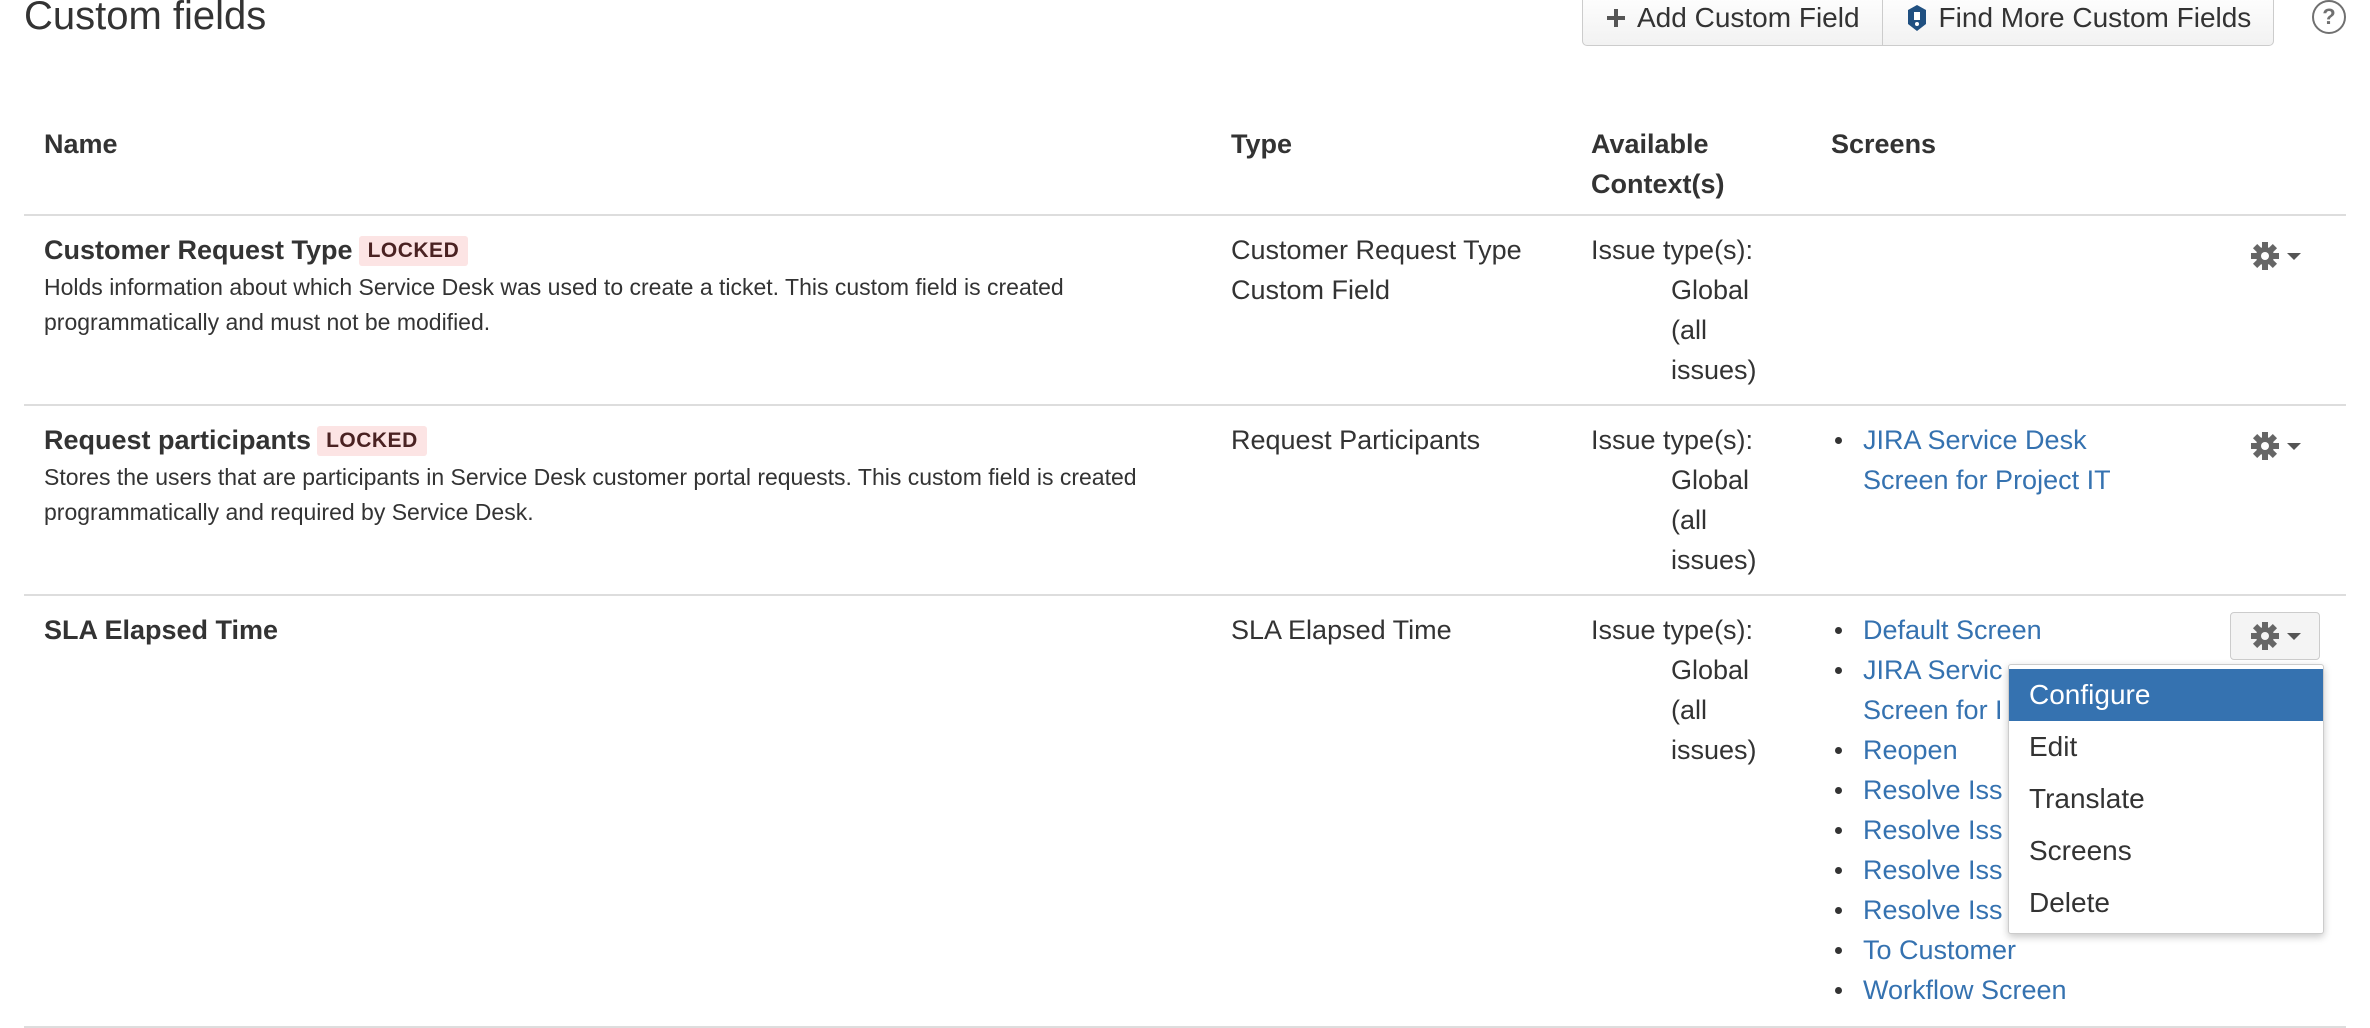 The width and height of the screenshot is (2370, 1028). I want to click on screen-link: Reopen, so click(1910, 750).